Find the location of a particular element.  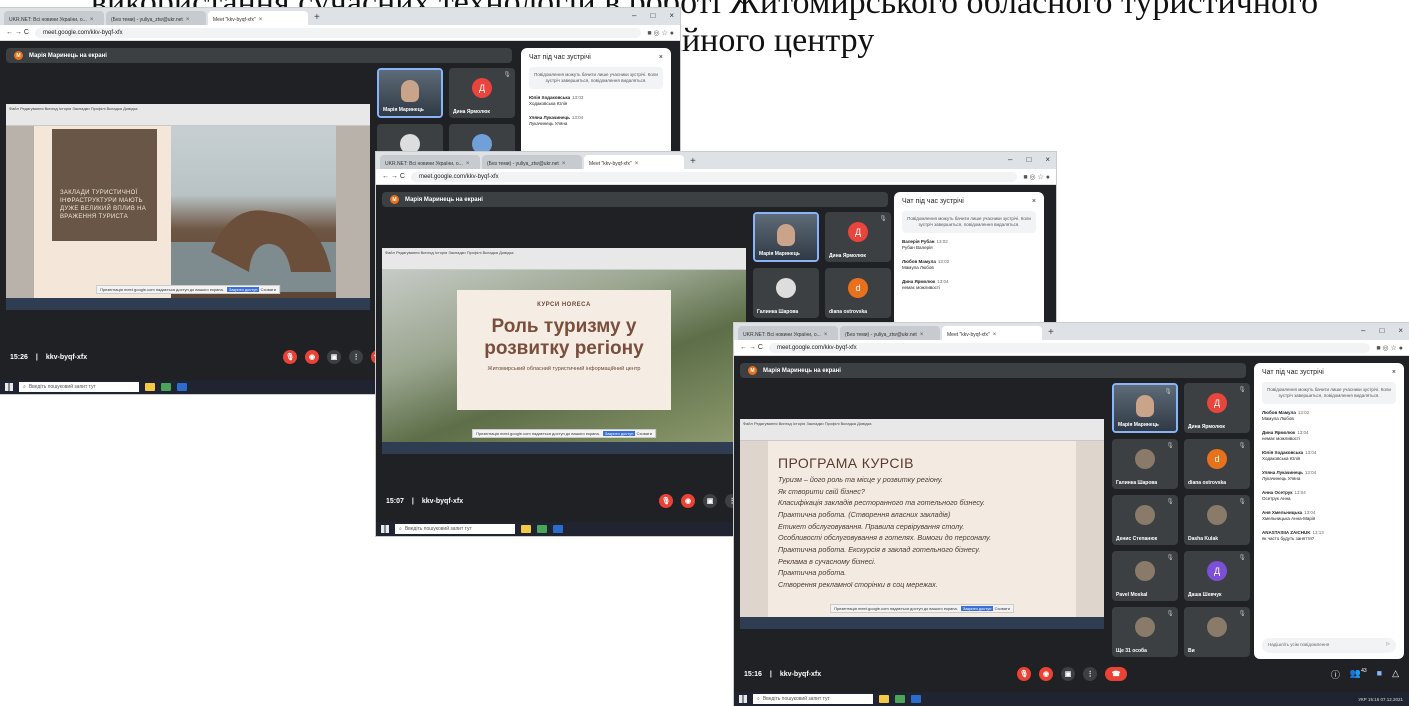

participant-tile: Галинка Шарова is located at coordinates (786, 293).